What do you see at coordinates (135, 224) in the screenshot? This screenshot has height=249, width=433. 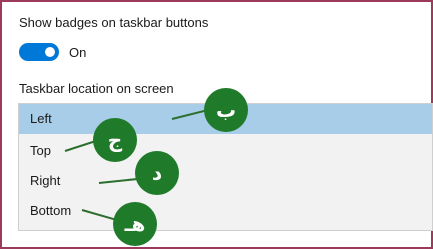 I see `callout-bubble-bottom: هـ` at bounding box center [135, 224].